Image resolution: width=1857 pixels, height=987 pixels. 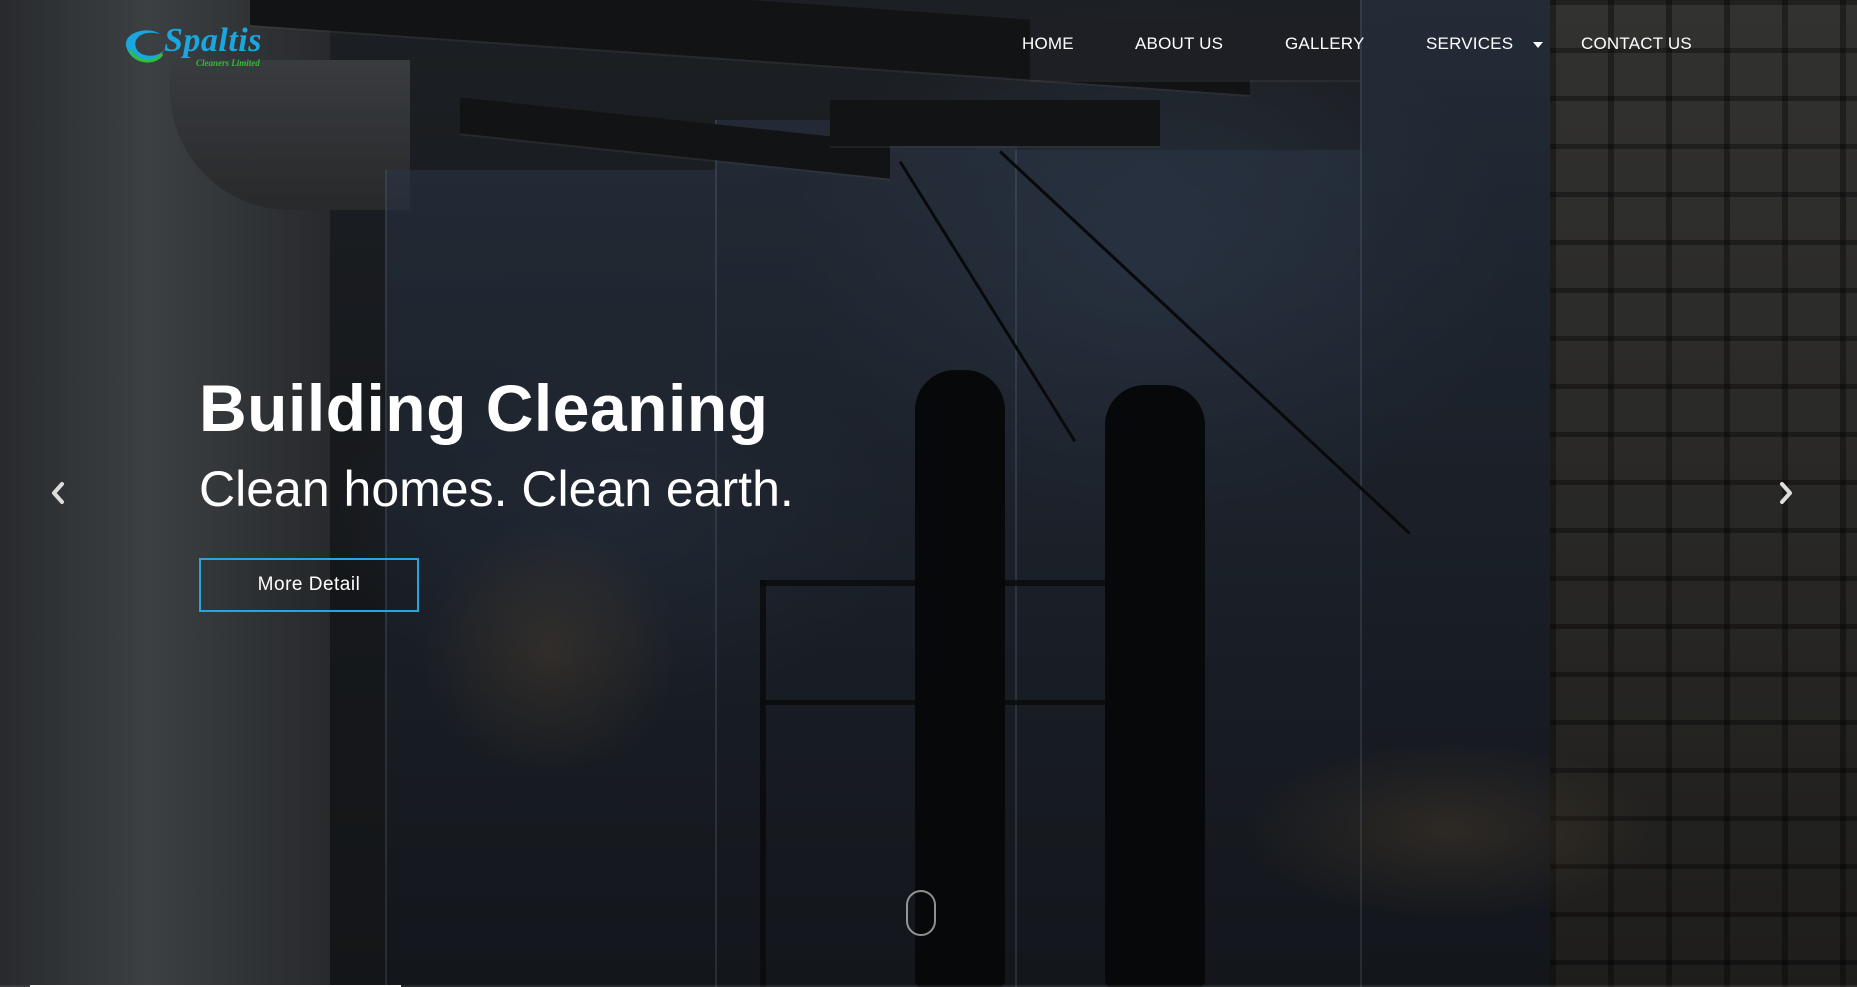 I want to click on nav-services: SERVICES, so click(x=1469, y=44).